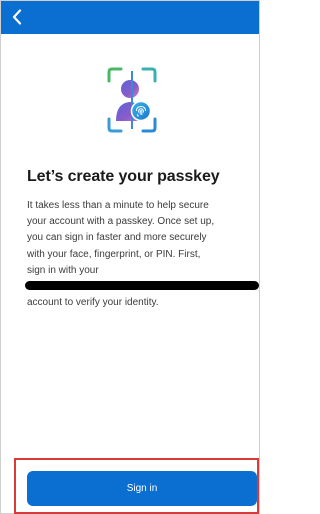 The image size is (320, 514). Describe the element at coordinates (130, 17) in the screenshot. I see `top-app-bar` at that location.